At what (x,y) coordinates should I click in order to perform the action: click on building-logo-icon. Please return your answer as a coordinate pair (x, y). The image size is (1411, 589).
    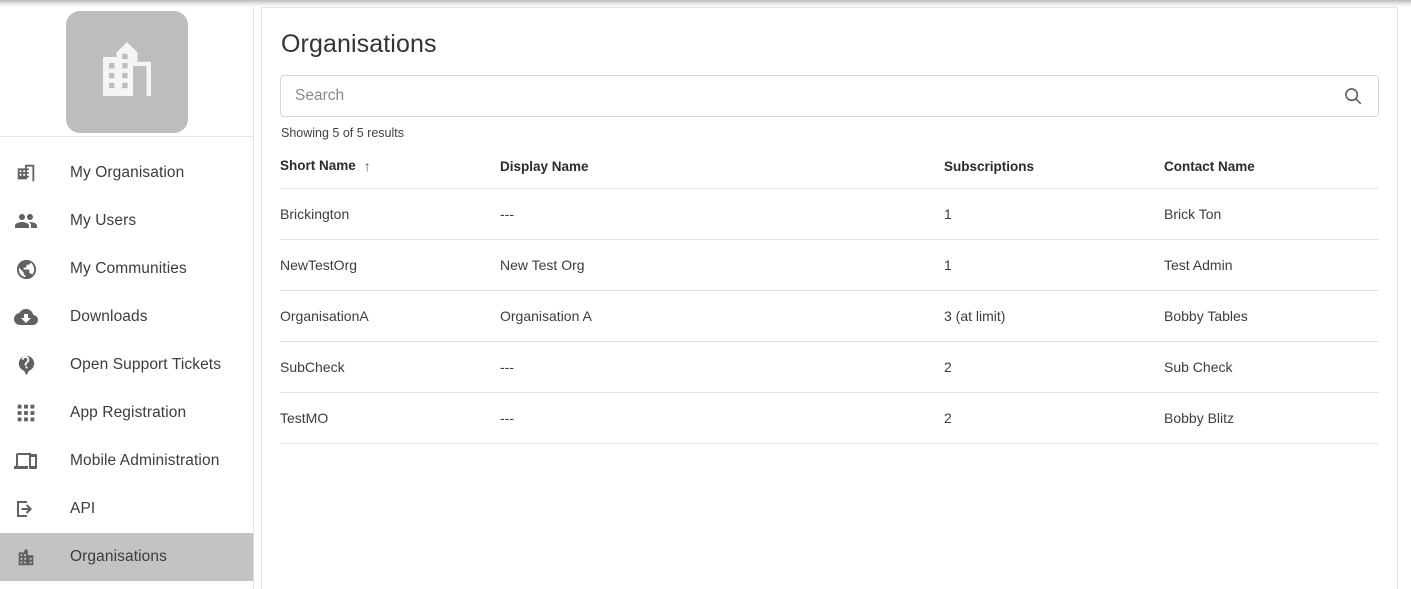
    Looking at the image, I should click on (127, 72).